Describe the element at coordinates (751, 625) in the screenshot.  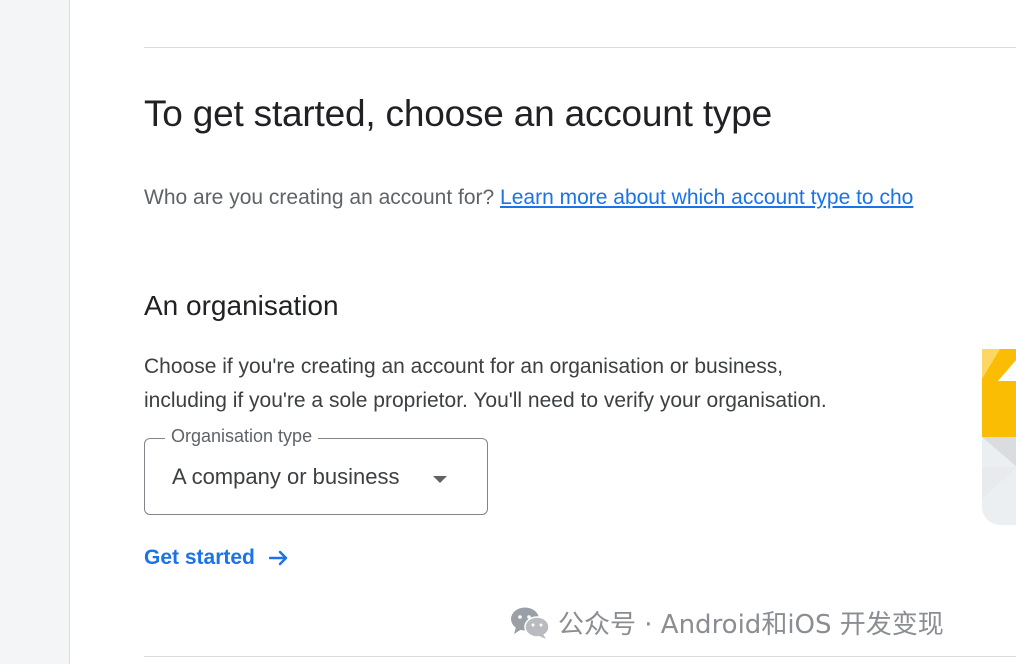
I see `watermark-text: 公众号 · Android和iOS 开发变现` at that location.